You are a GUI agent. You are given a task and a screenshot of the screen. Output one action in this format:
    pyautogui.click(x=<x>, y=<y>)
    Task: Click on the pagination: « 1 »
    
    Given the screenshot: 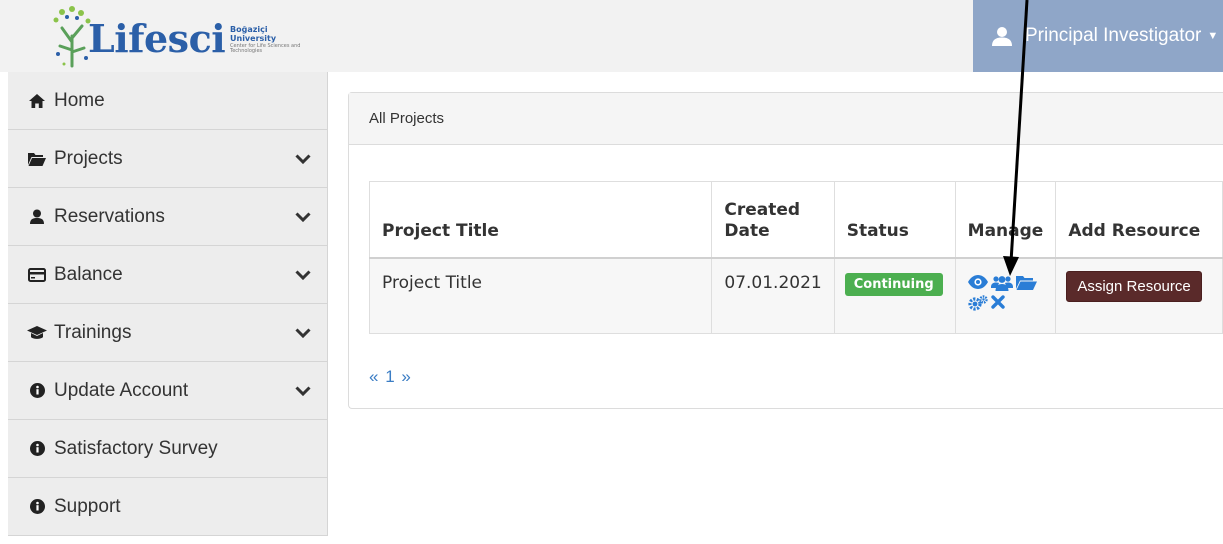 What is the action you would take?
    pyautogui.click(x=391, y=377)
    